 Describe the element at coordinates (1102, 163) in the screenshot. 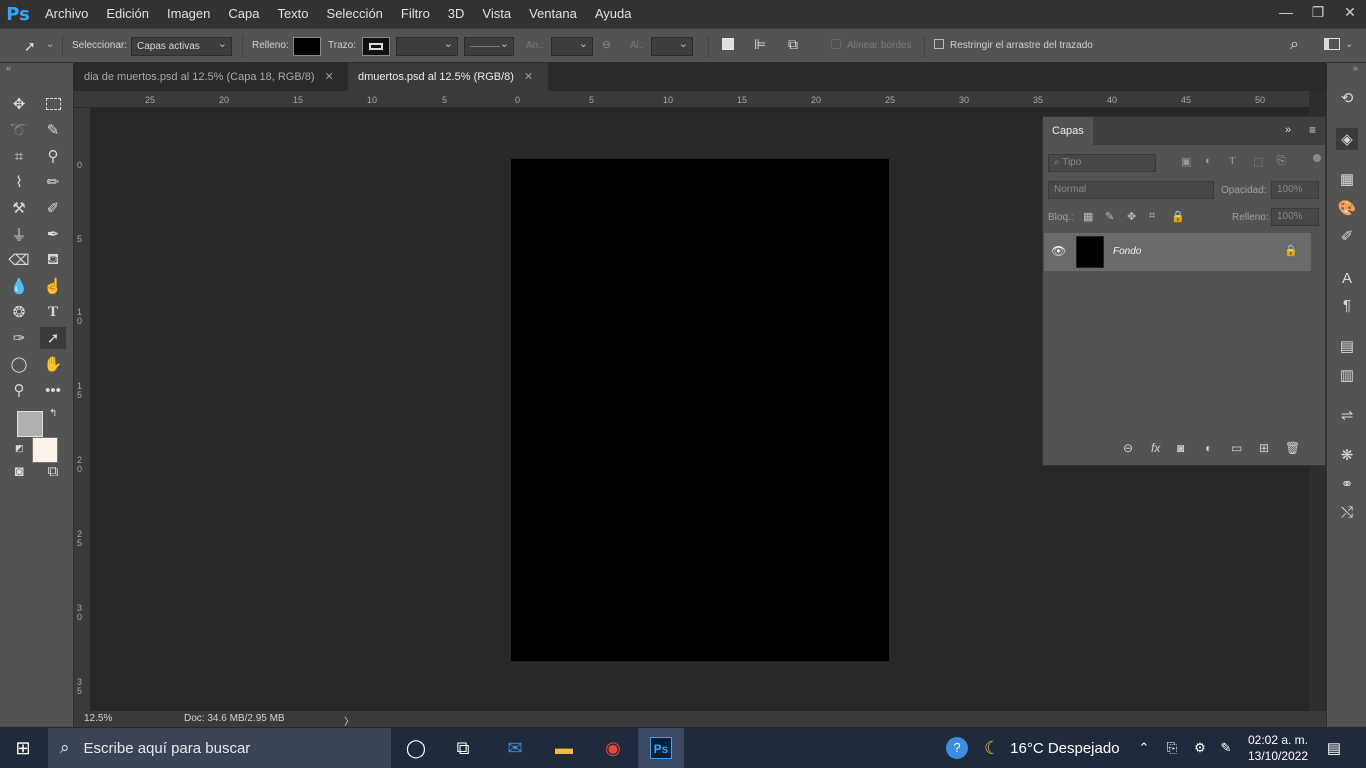

I see `layer-filter-dropdown: ⌕ Tipo` at that location.